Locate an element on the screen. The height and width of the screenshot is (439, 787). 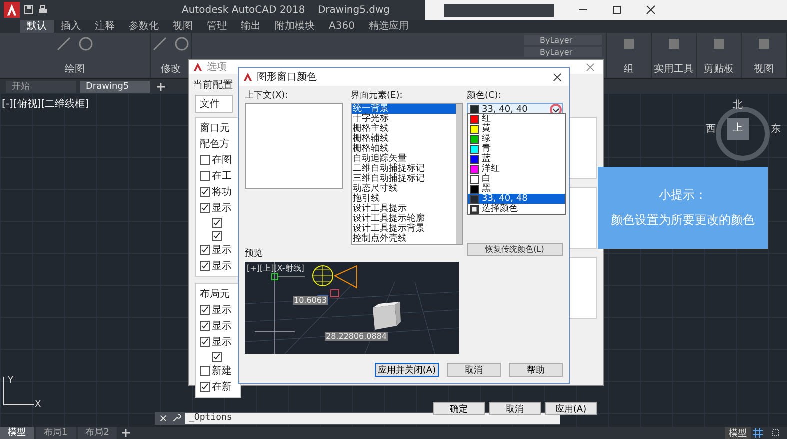
panel-label: 组 is located at coordinates (629, 69).